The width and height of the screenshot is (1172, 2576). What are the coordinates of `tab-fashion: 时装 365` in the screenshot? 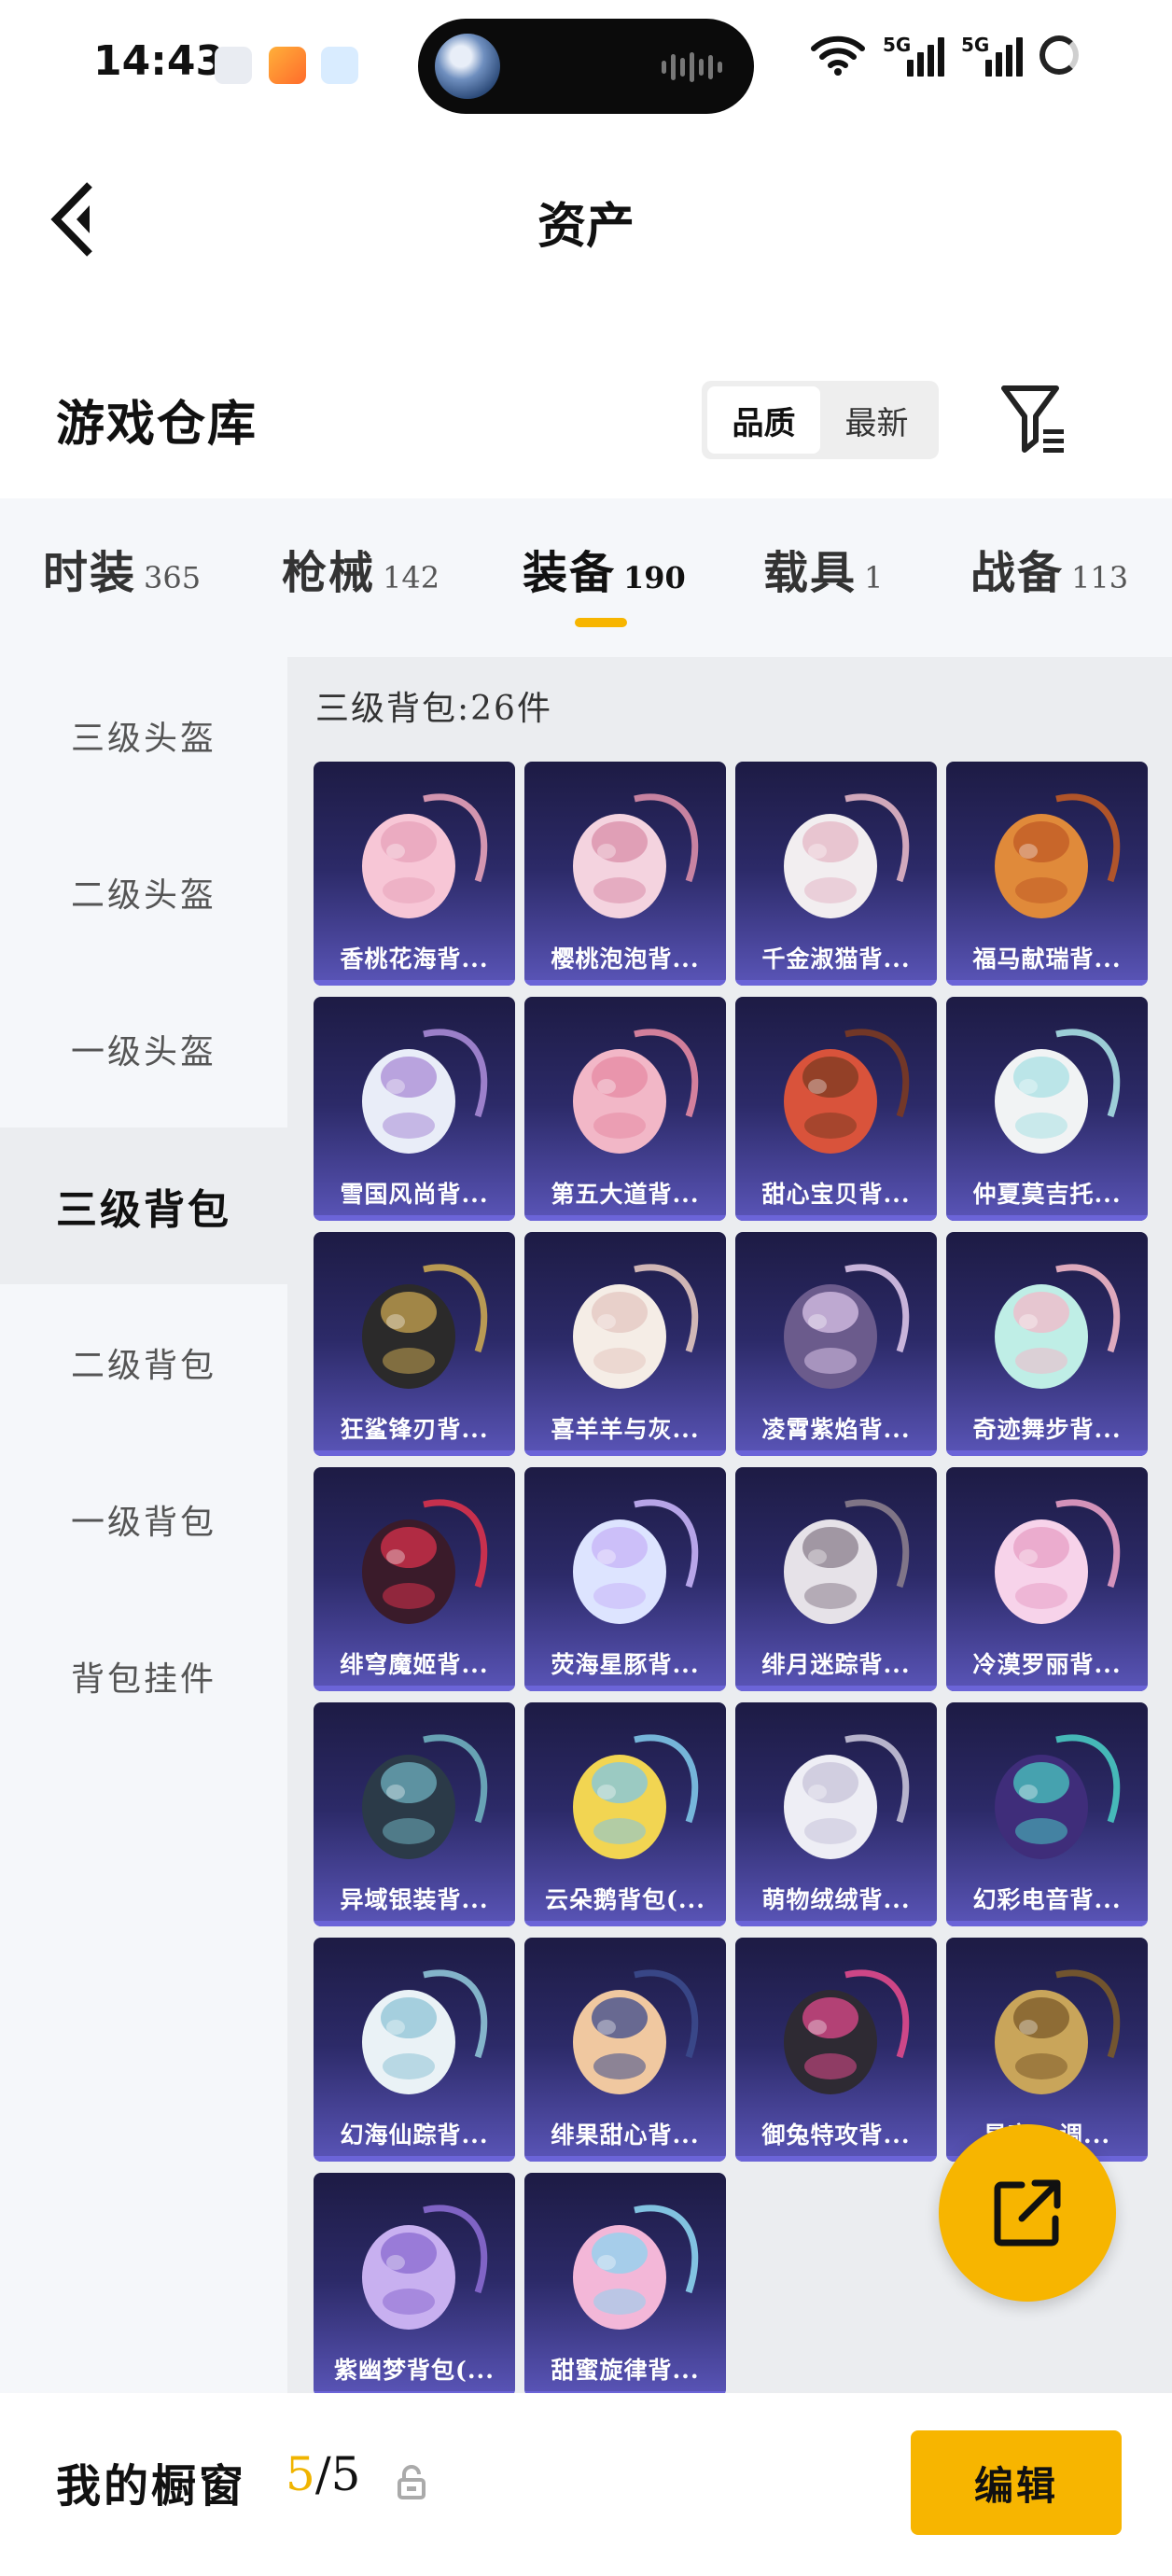 It's located at (122, 568).